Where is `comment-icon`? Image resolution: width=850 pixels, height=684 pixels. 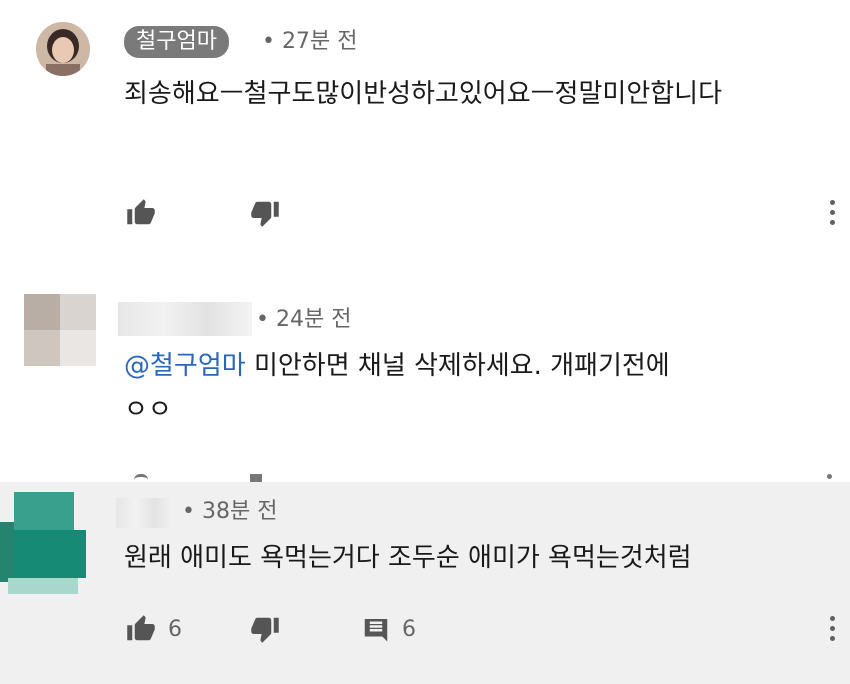 comment-icon is located at coordinates (376, 630).